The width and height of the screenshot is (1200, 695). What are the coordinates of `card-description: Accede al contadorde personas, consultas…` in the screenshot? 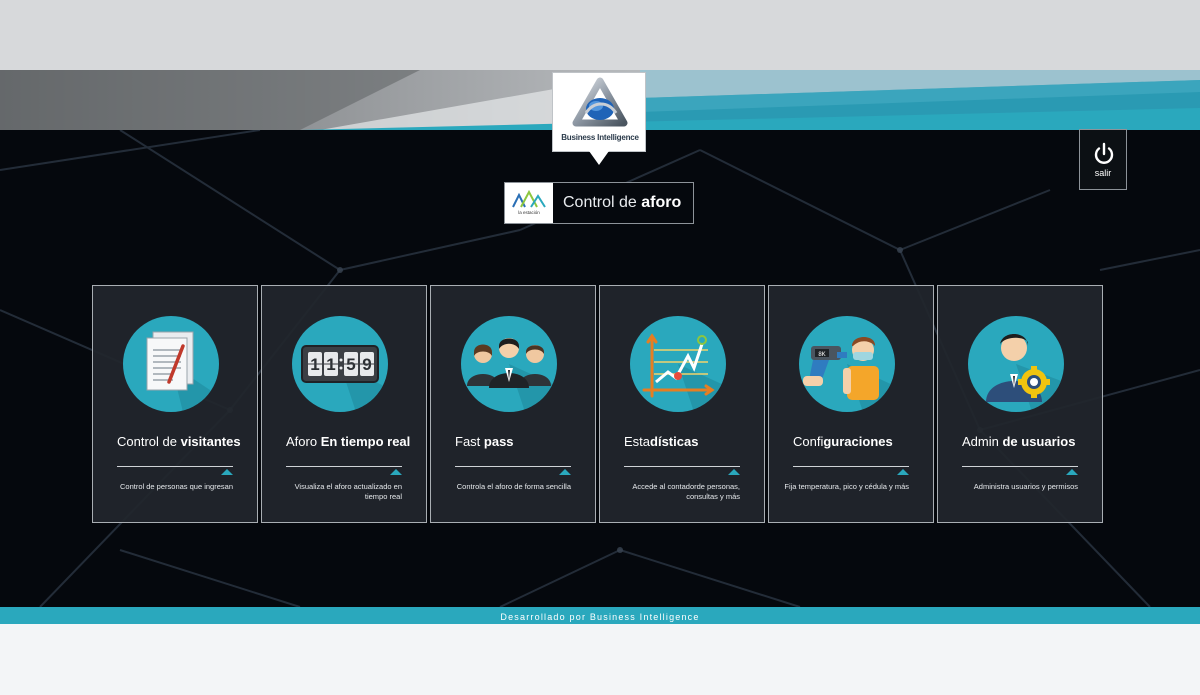 It's located at (686, 491).